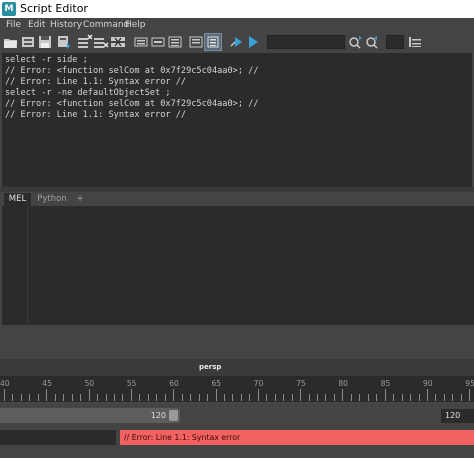 The height and width of the screenshot is (458, 474). I want to click on menu-file: File, so click(13, 25).